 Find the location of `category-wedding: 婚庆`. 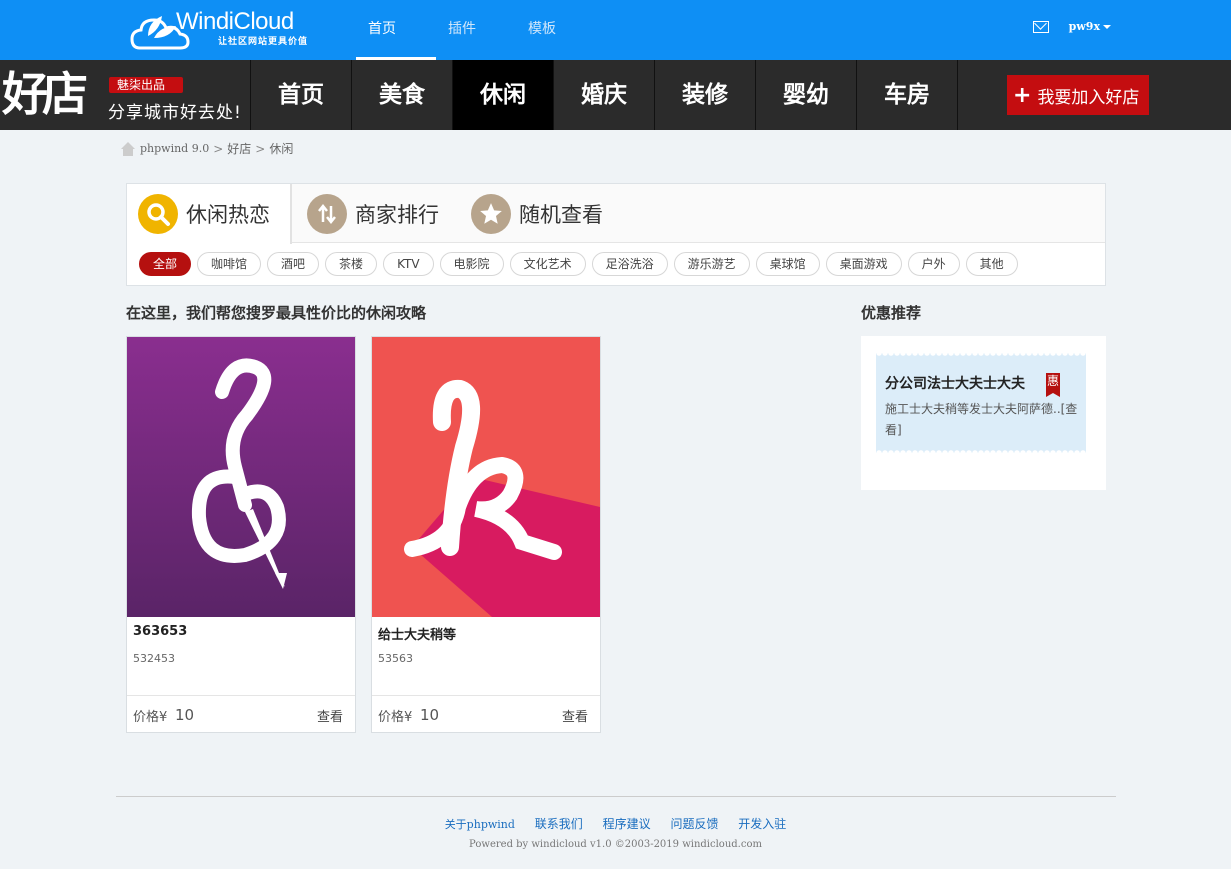

category-wedding: 婚庆 is located at coordinates (604, 95).